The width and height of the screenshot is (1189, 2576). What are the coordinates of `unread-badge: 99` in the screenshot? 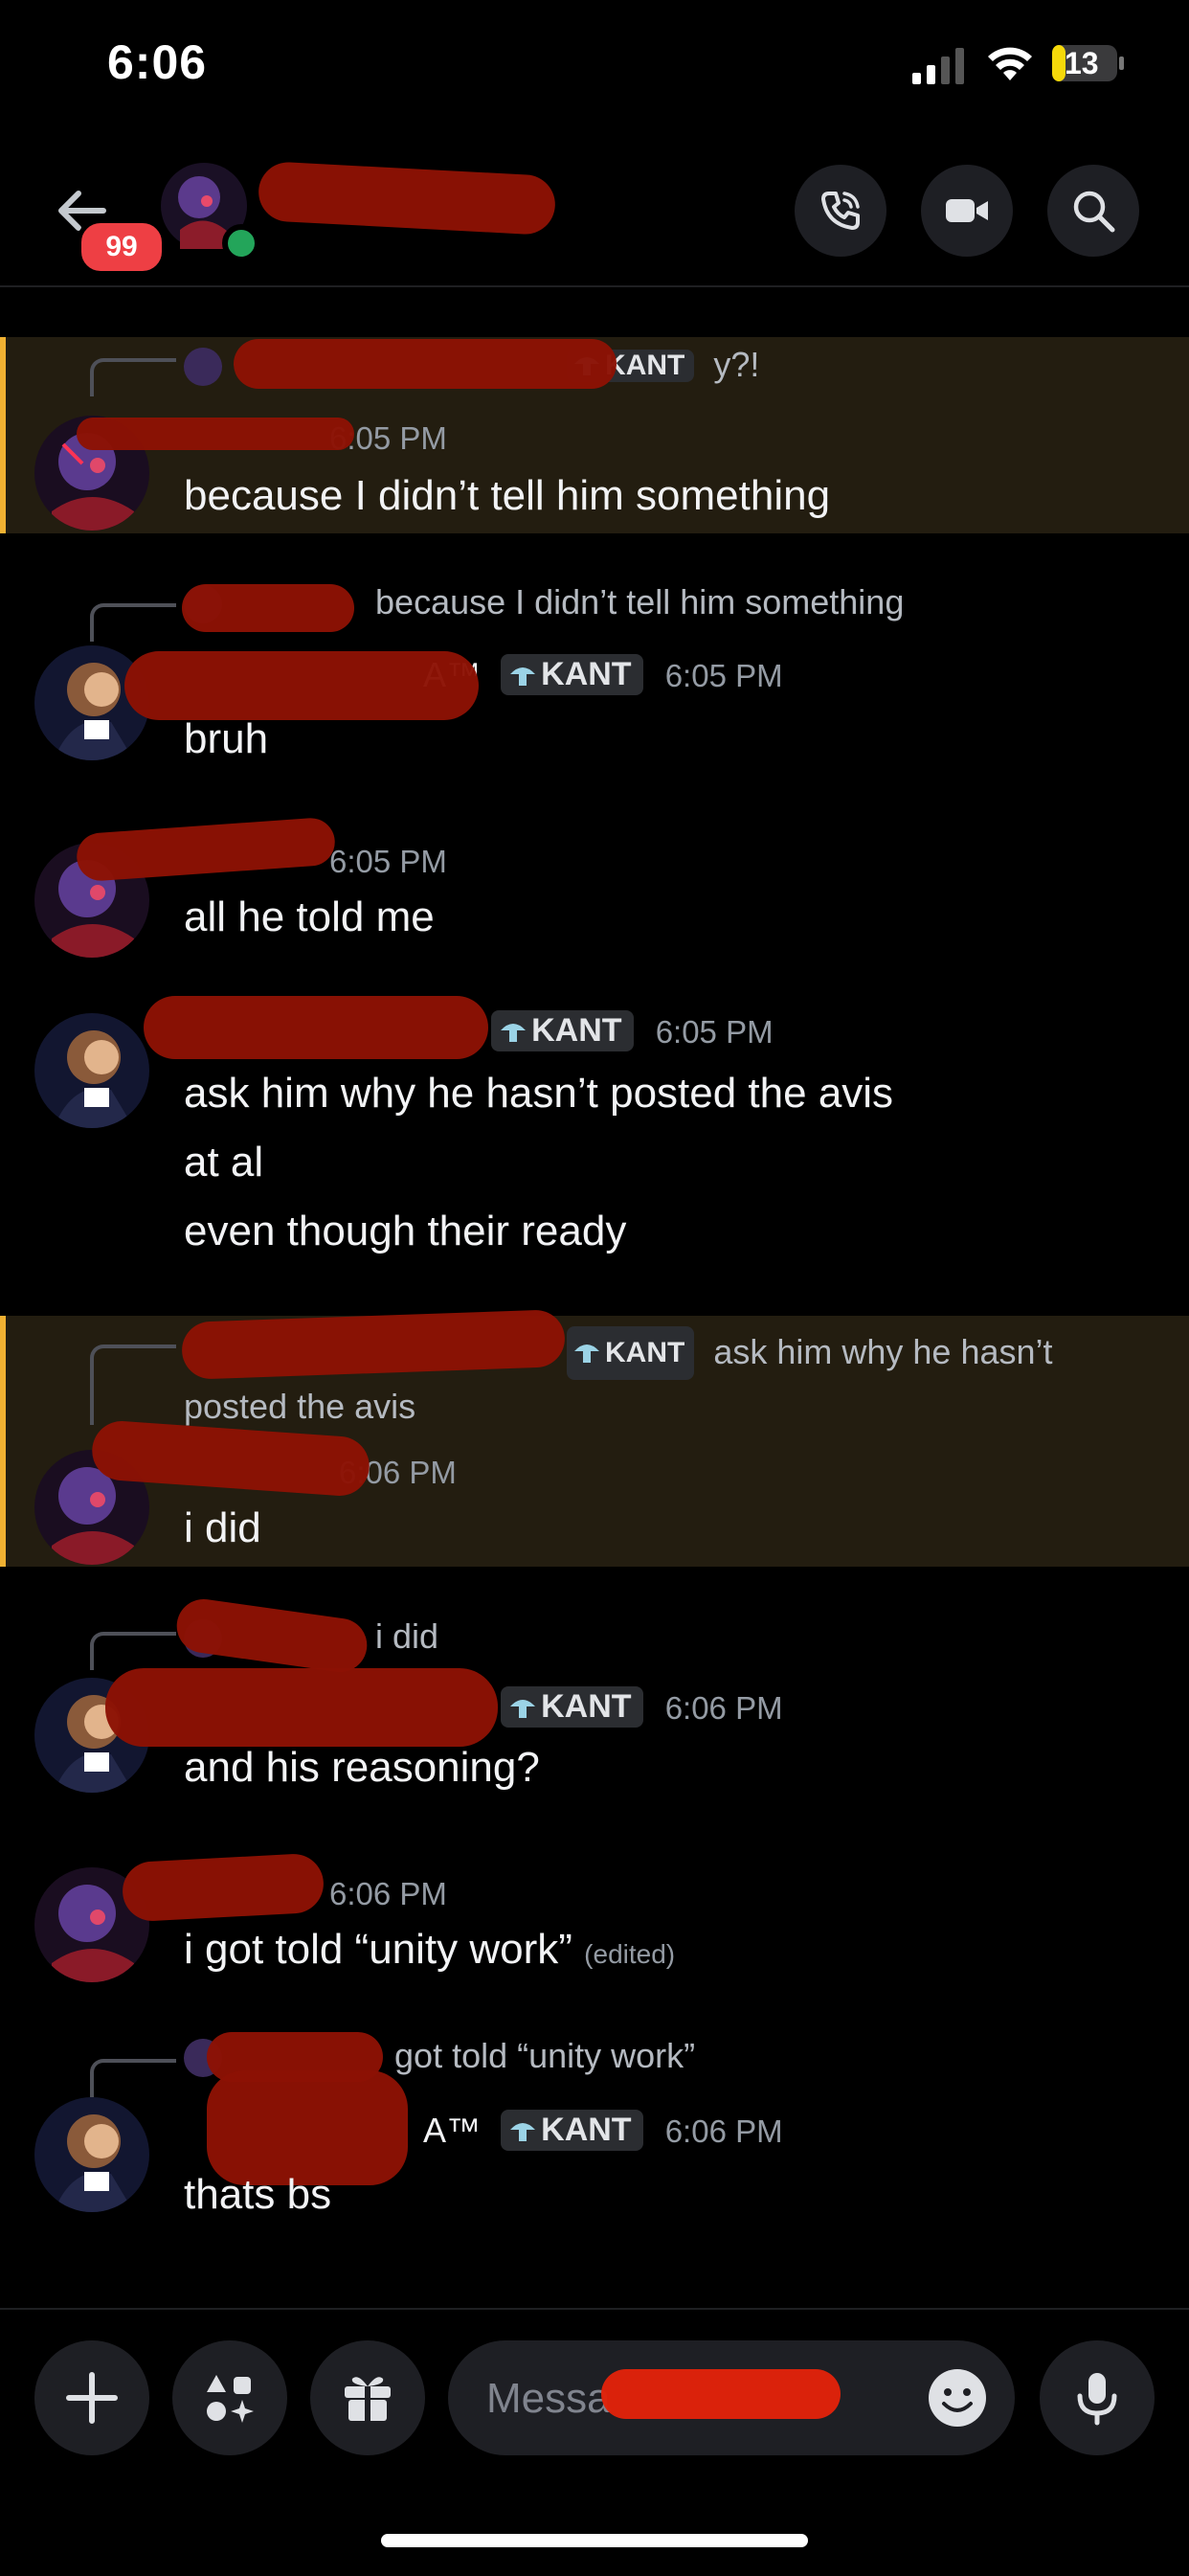 It's located at (122, 247).